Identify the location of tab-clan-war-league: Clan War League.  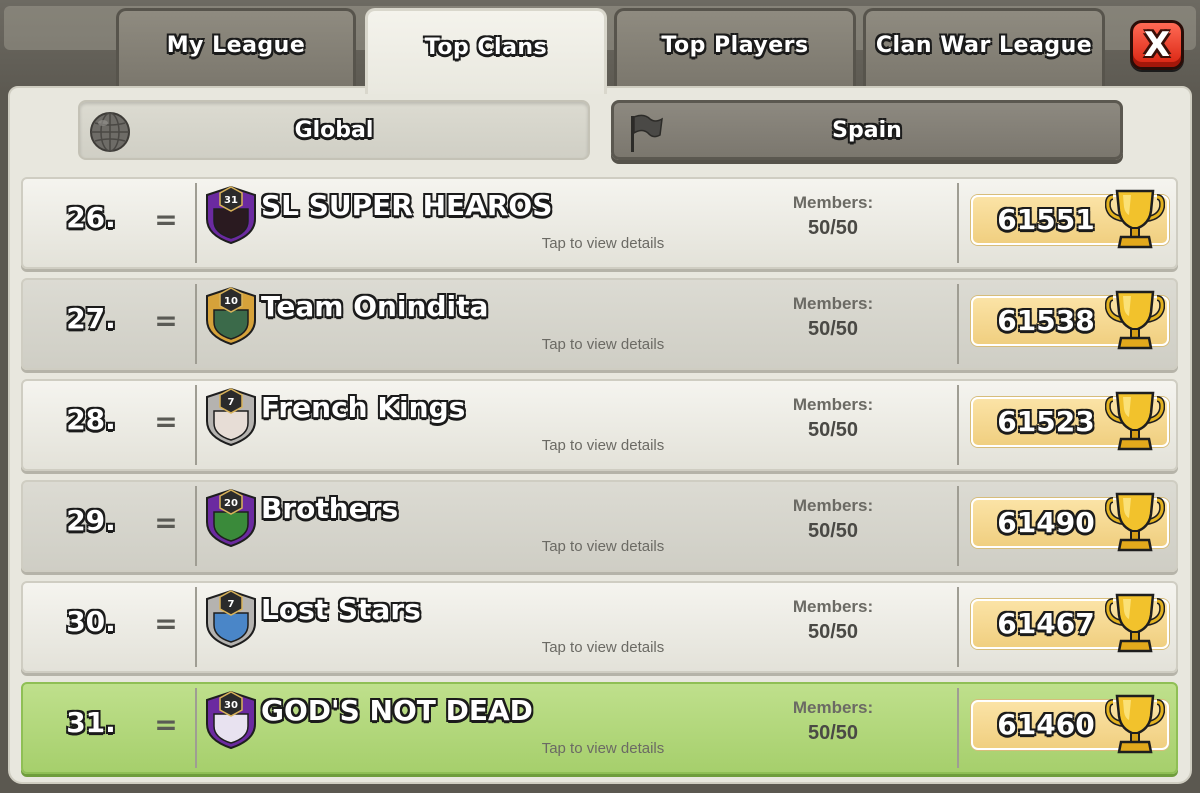
(984, 49).